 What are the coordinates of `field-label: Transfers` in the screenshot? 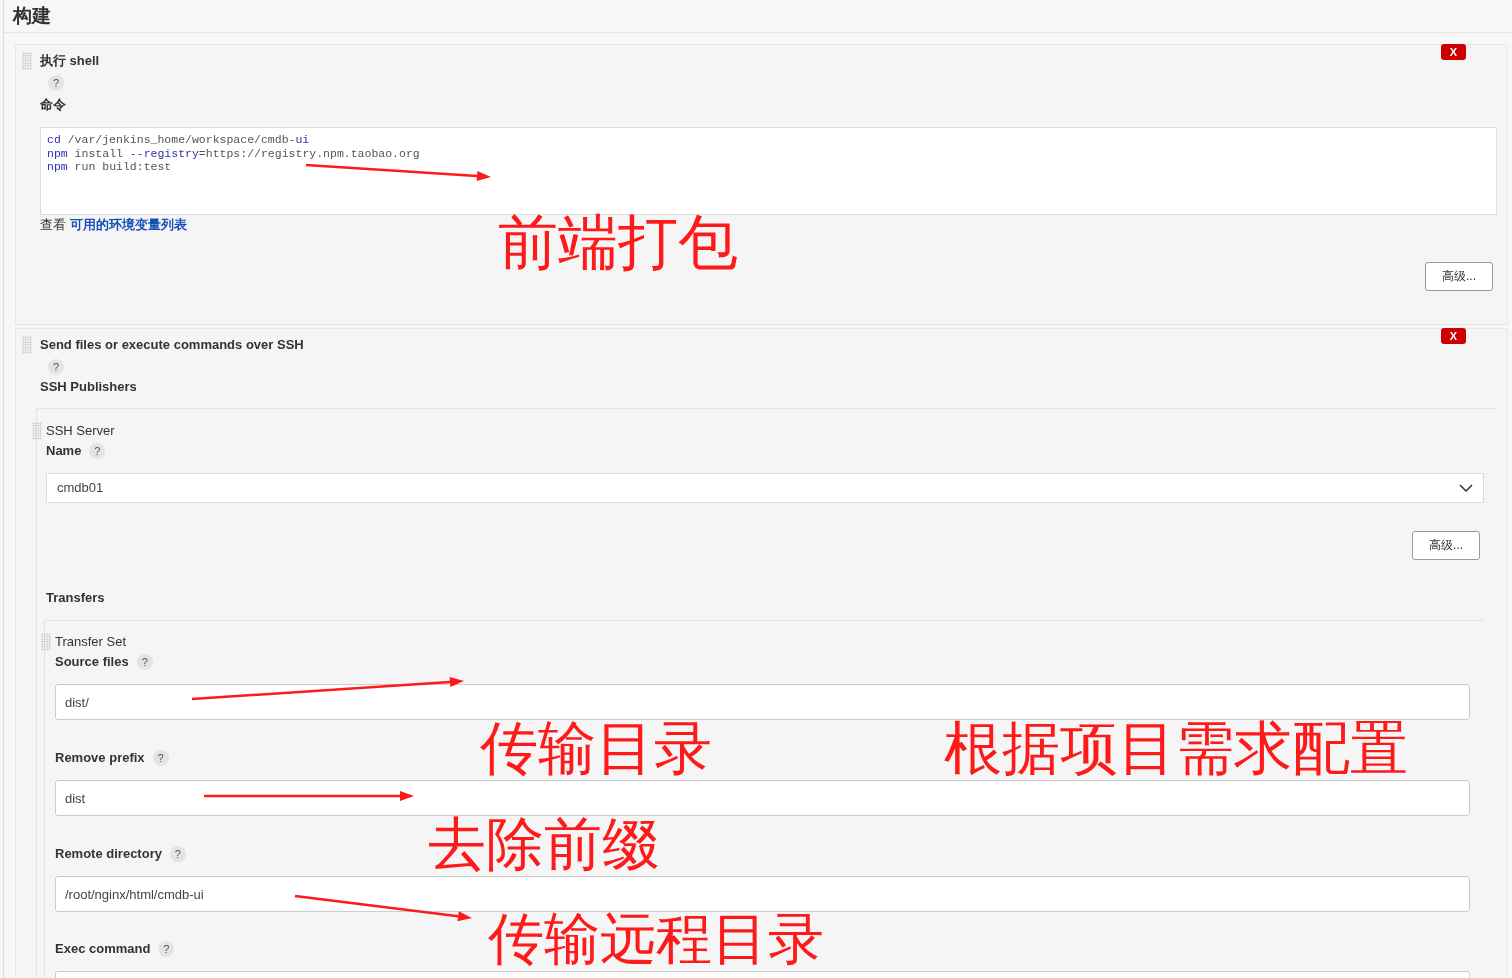 It's located at (75, 598).